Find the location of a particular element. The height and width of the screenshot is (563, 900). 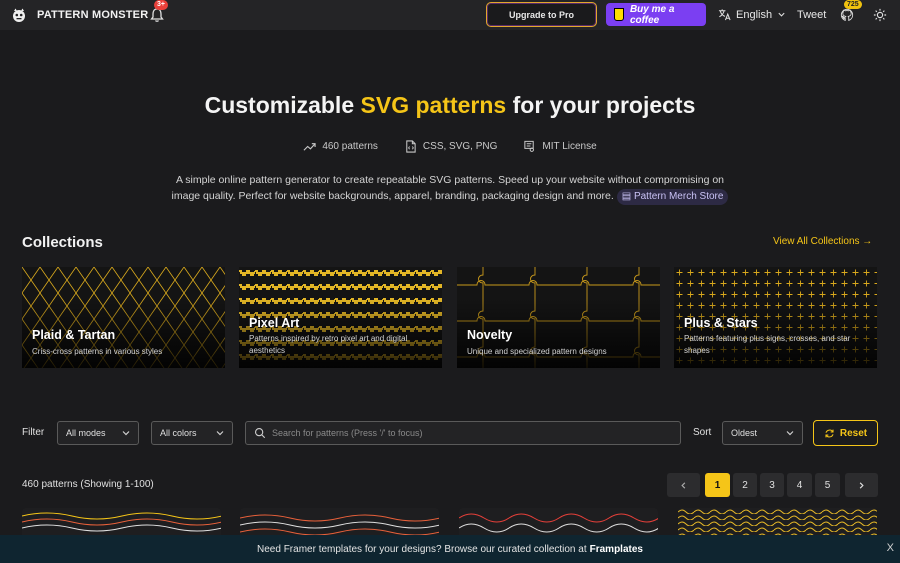

title-suffix: for your projects is located at coordinates (601, 105).